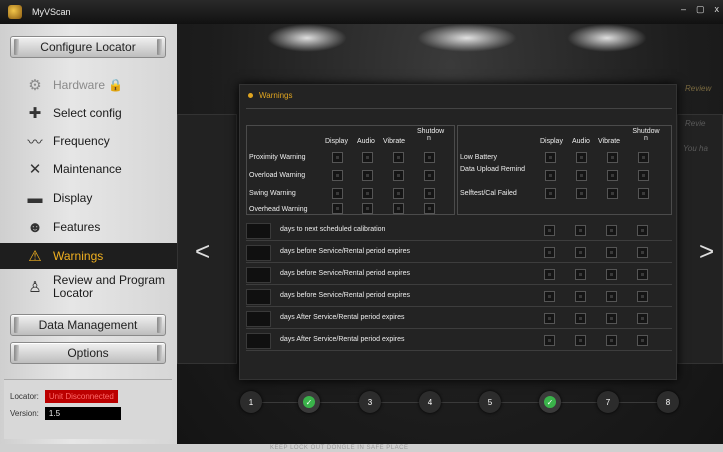 This screenshot has width=723, height=452. Describe the element at coordinates (202, 251) in the screenshot. I see `prev-arrow-button: <` at that location.